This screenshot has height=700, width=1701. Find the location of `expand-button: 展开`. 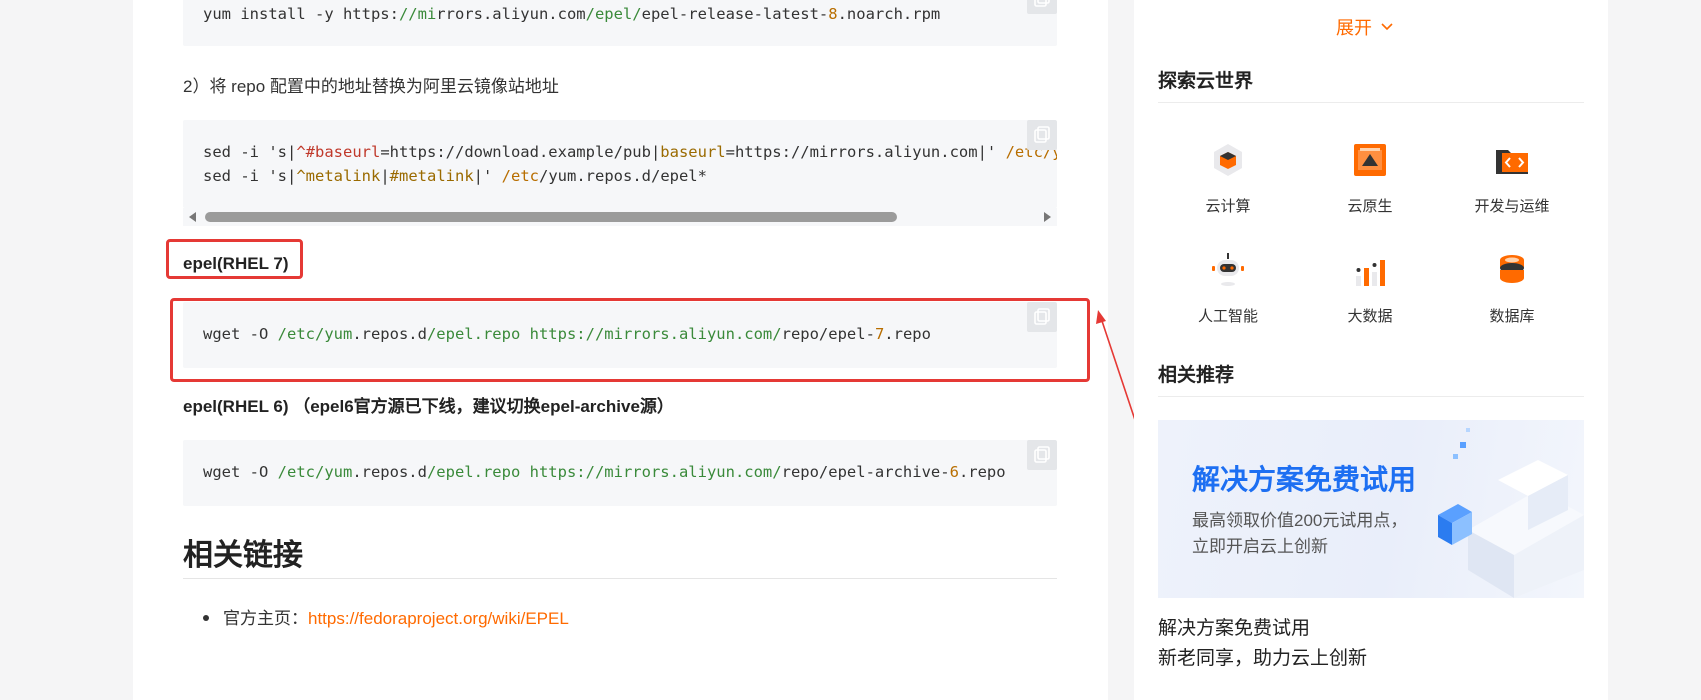

expand-button: 展开 is located at coordinates (1365, 27).